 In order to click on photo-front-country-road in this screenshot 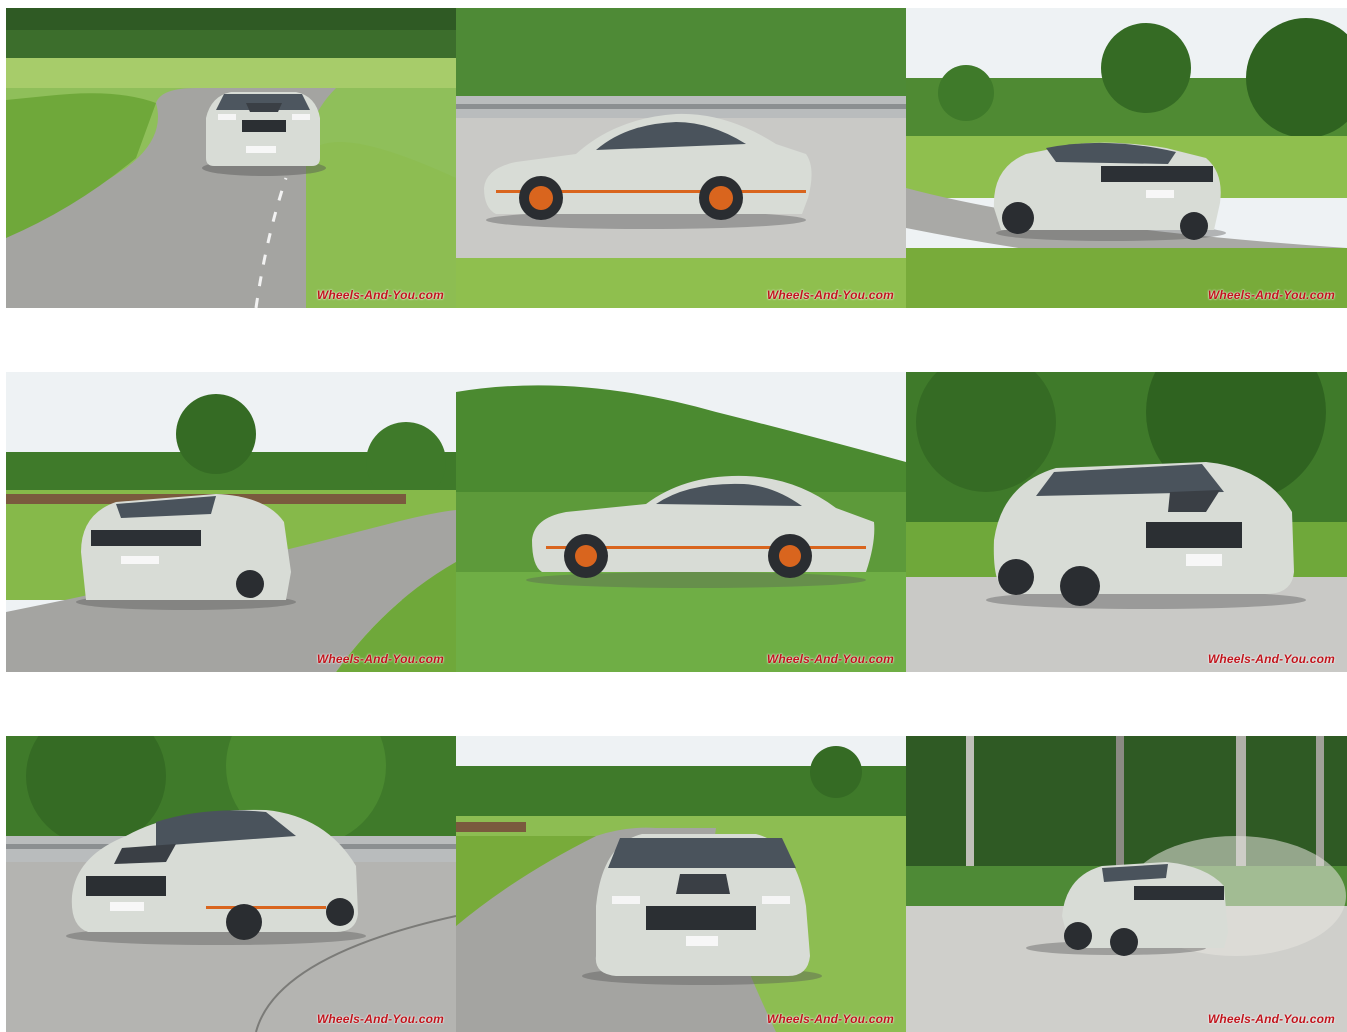, I will do `click(681, 884)`.